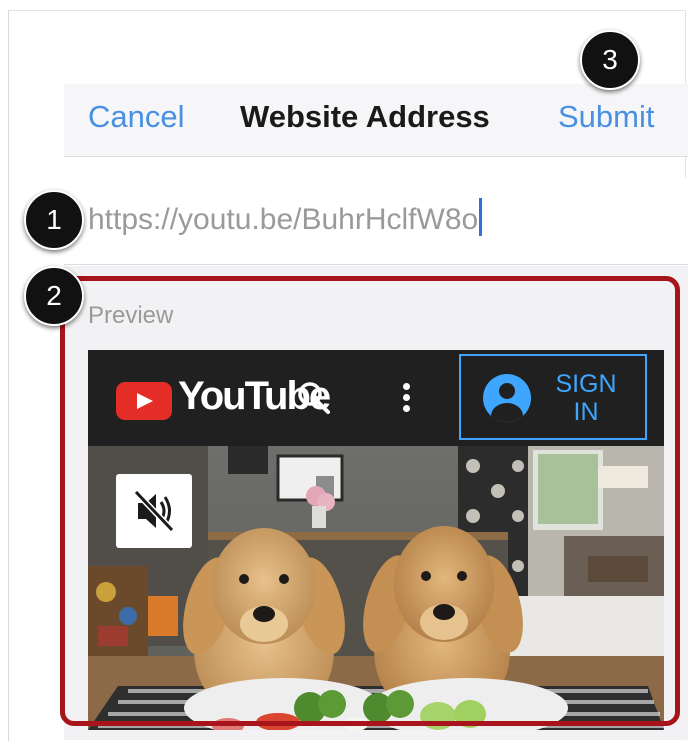 This screenshot has width=692, height=741. I want to click on speaker-muted-icon, so click(154, 511).